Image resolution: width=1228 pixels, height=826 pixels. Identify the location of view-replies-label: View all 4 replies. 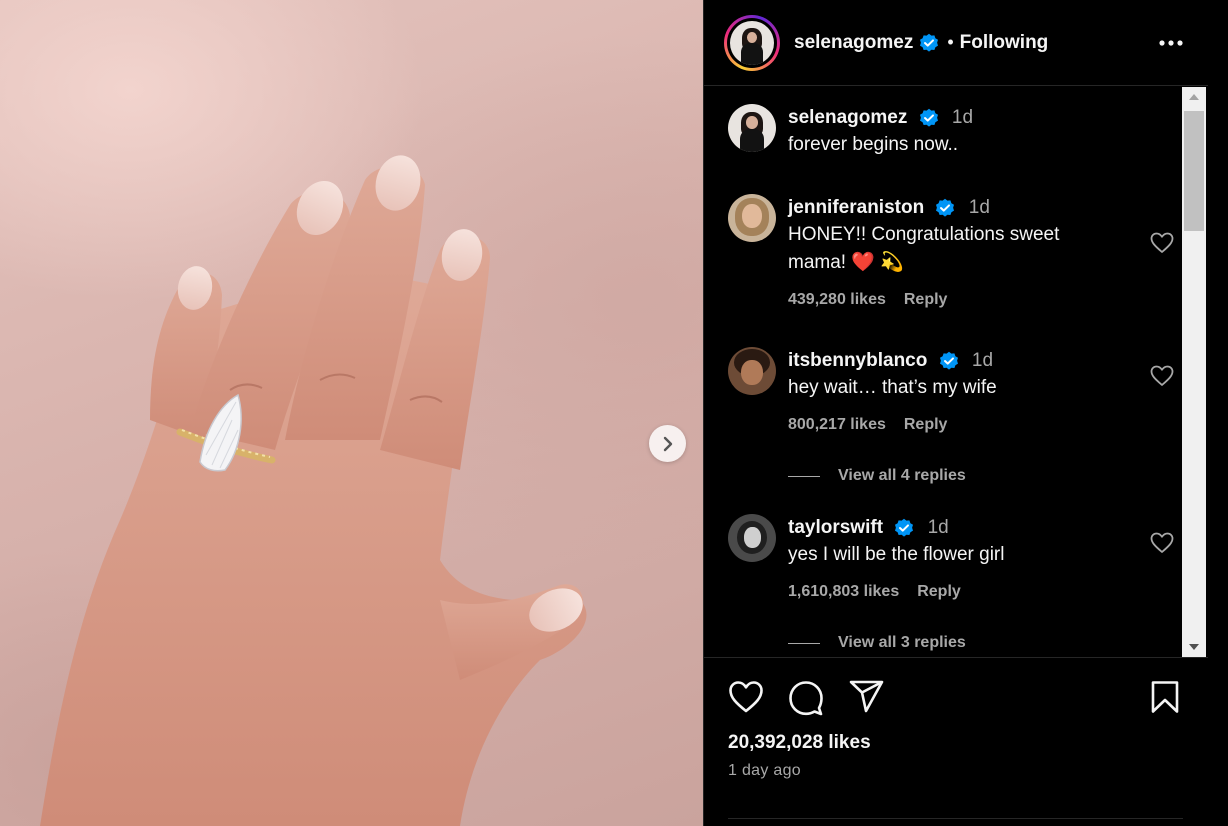
(902, 475).